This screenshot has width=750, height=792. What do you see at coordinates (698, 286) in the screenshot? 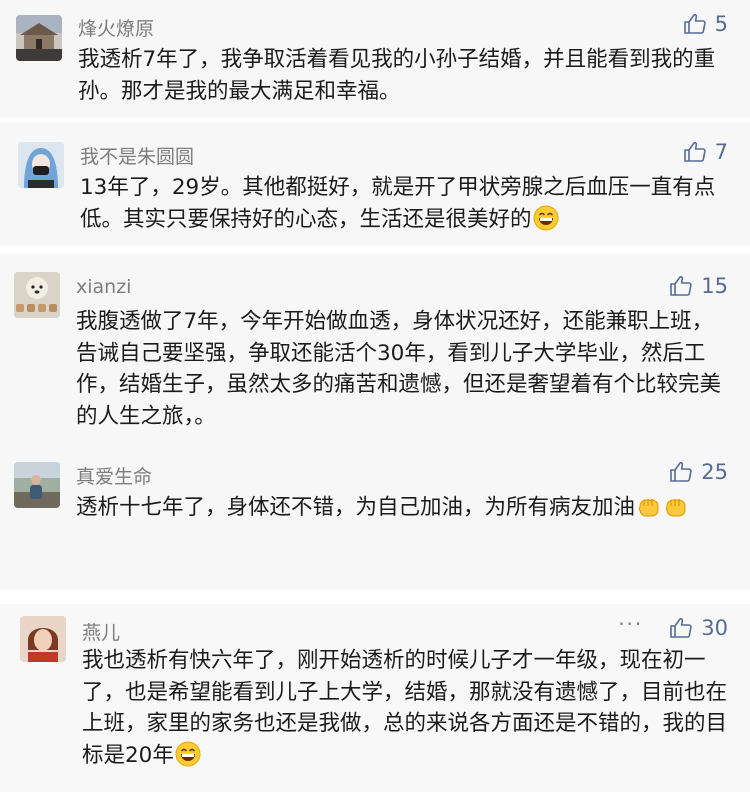
I see `like-button: 15` at bounding box center [698, 286].